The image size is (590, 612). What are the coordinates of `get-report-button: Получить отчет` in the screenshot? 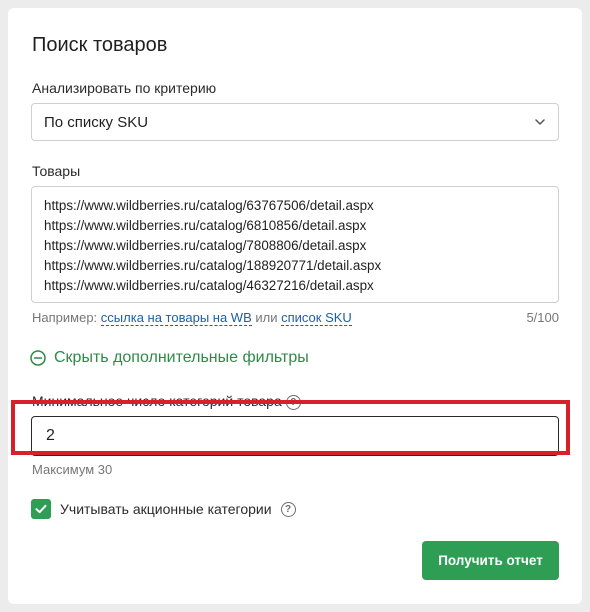 It's located at (490, 560).